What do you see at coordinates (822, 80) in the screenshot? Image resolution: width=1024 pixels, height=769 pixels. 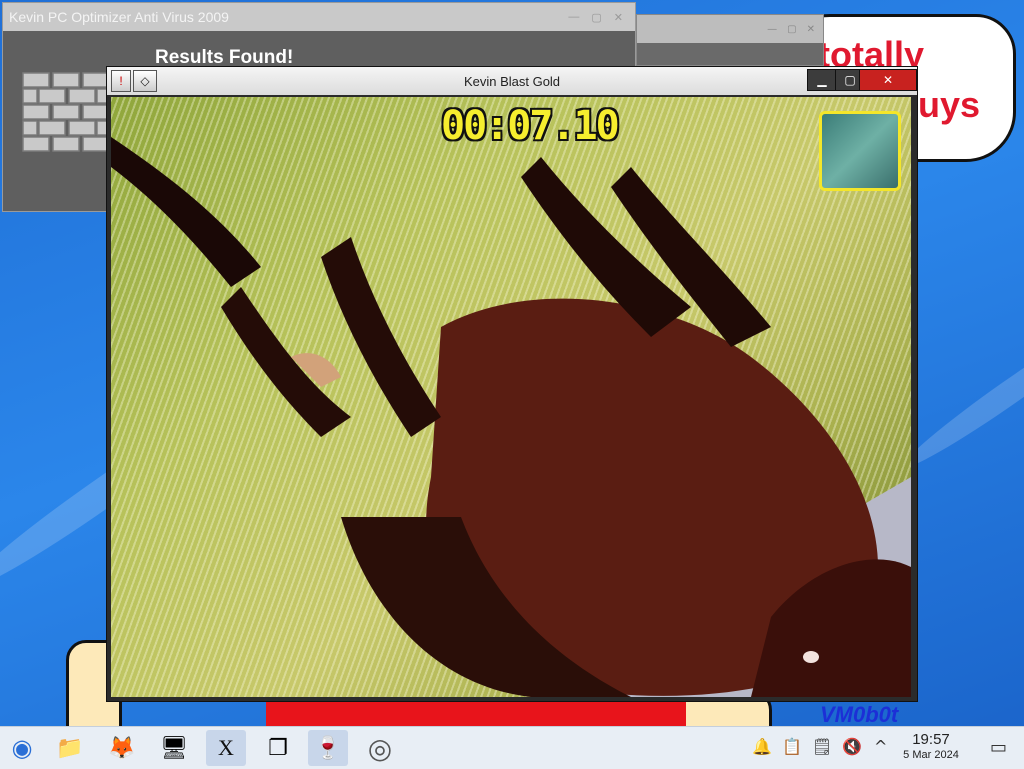 I see `minimize-icon: ▁` at bounding box center [822, 80].